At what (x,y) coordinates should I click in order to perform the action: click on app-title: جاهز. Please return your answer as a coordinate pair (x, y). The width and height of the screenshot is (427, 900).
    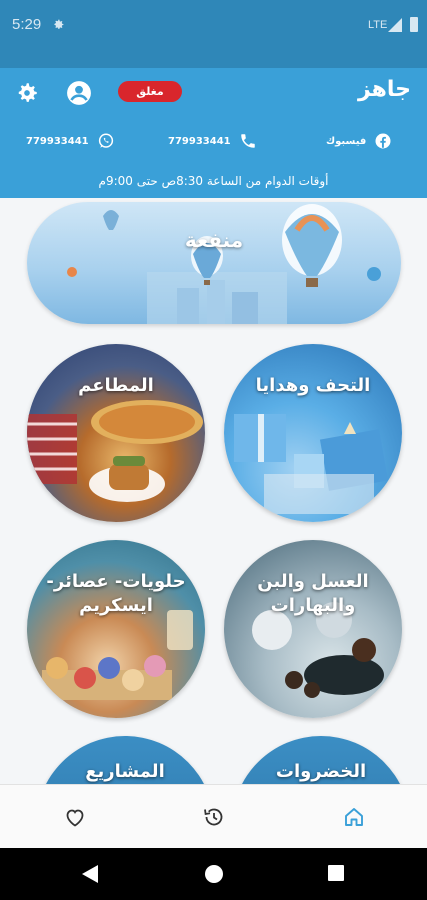
    Looking at the image, I should click on (384, 89).